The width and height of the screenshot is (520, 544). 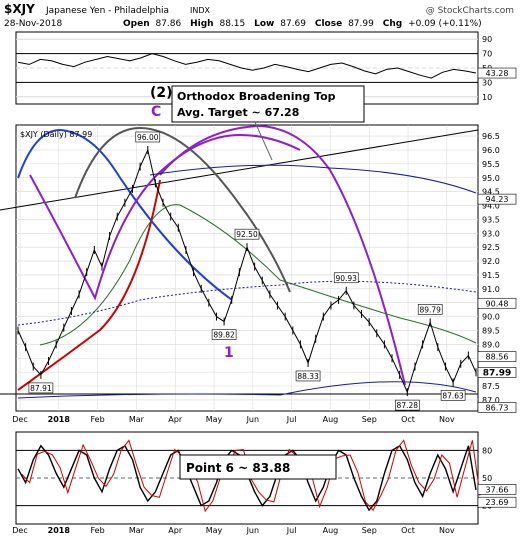 I want to click on price-right-label: 86.73, so click(x=497, y=407).